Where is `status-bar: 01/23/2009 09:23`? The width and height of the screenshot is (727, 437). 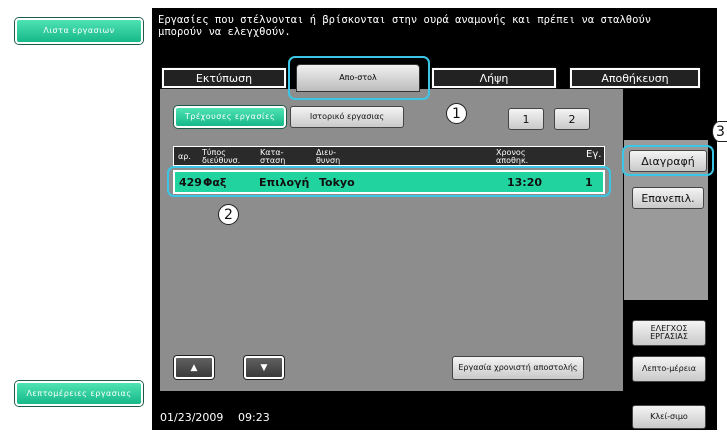 status-bar: 01/23/2009 09:23 is located at coordinates (387, 418).